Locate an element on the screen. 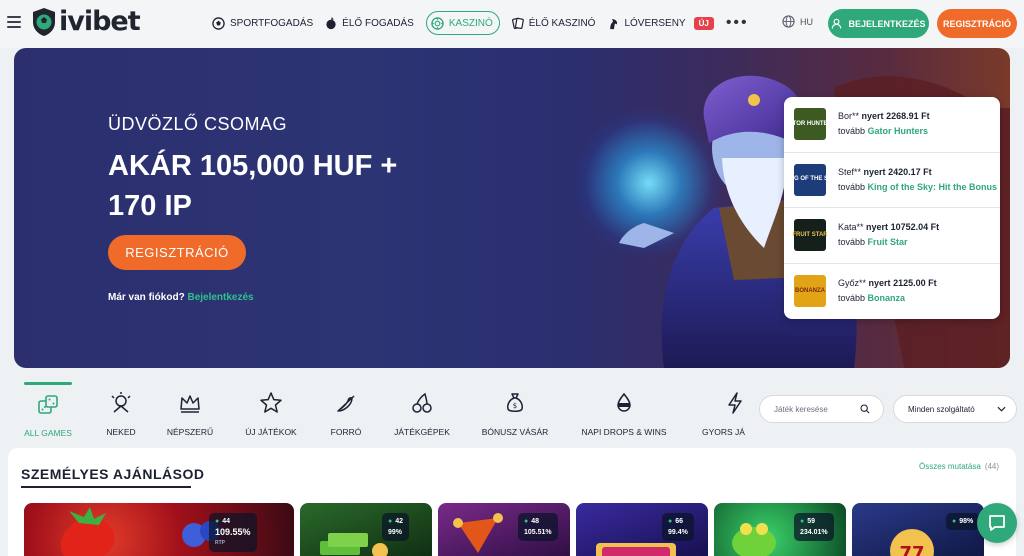  tile-stats: ● 66 99.4% is located at coordinates (678, 527).